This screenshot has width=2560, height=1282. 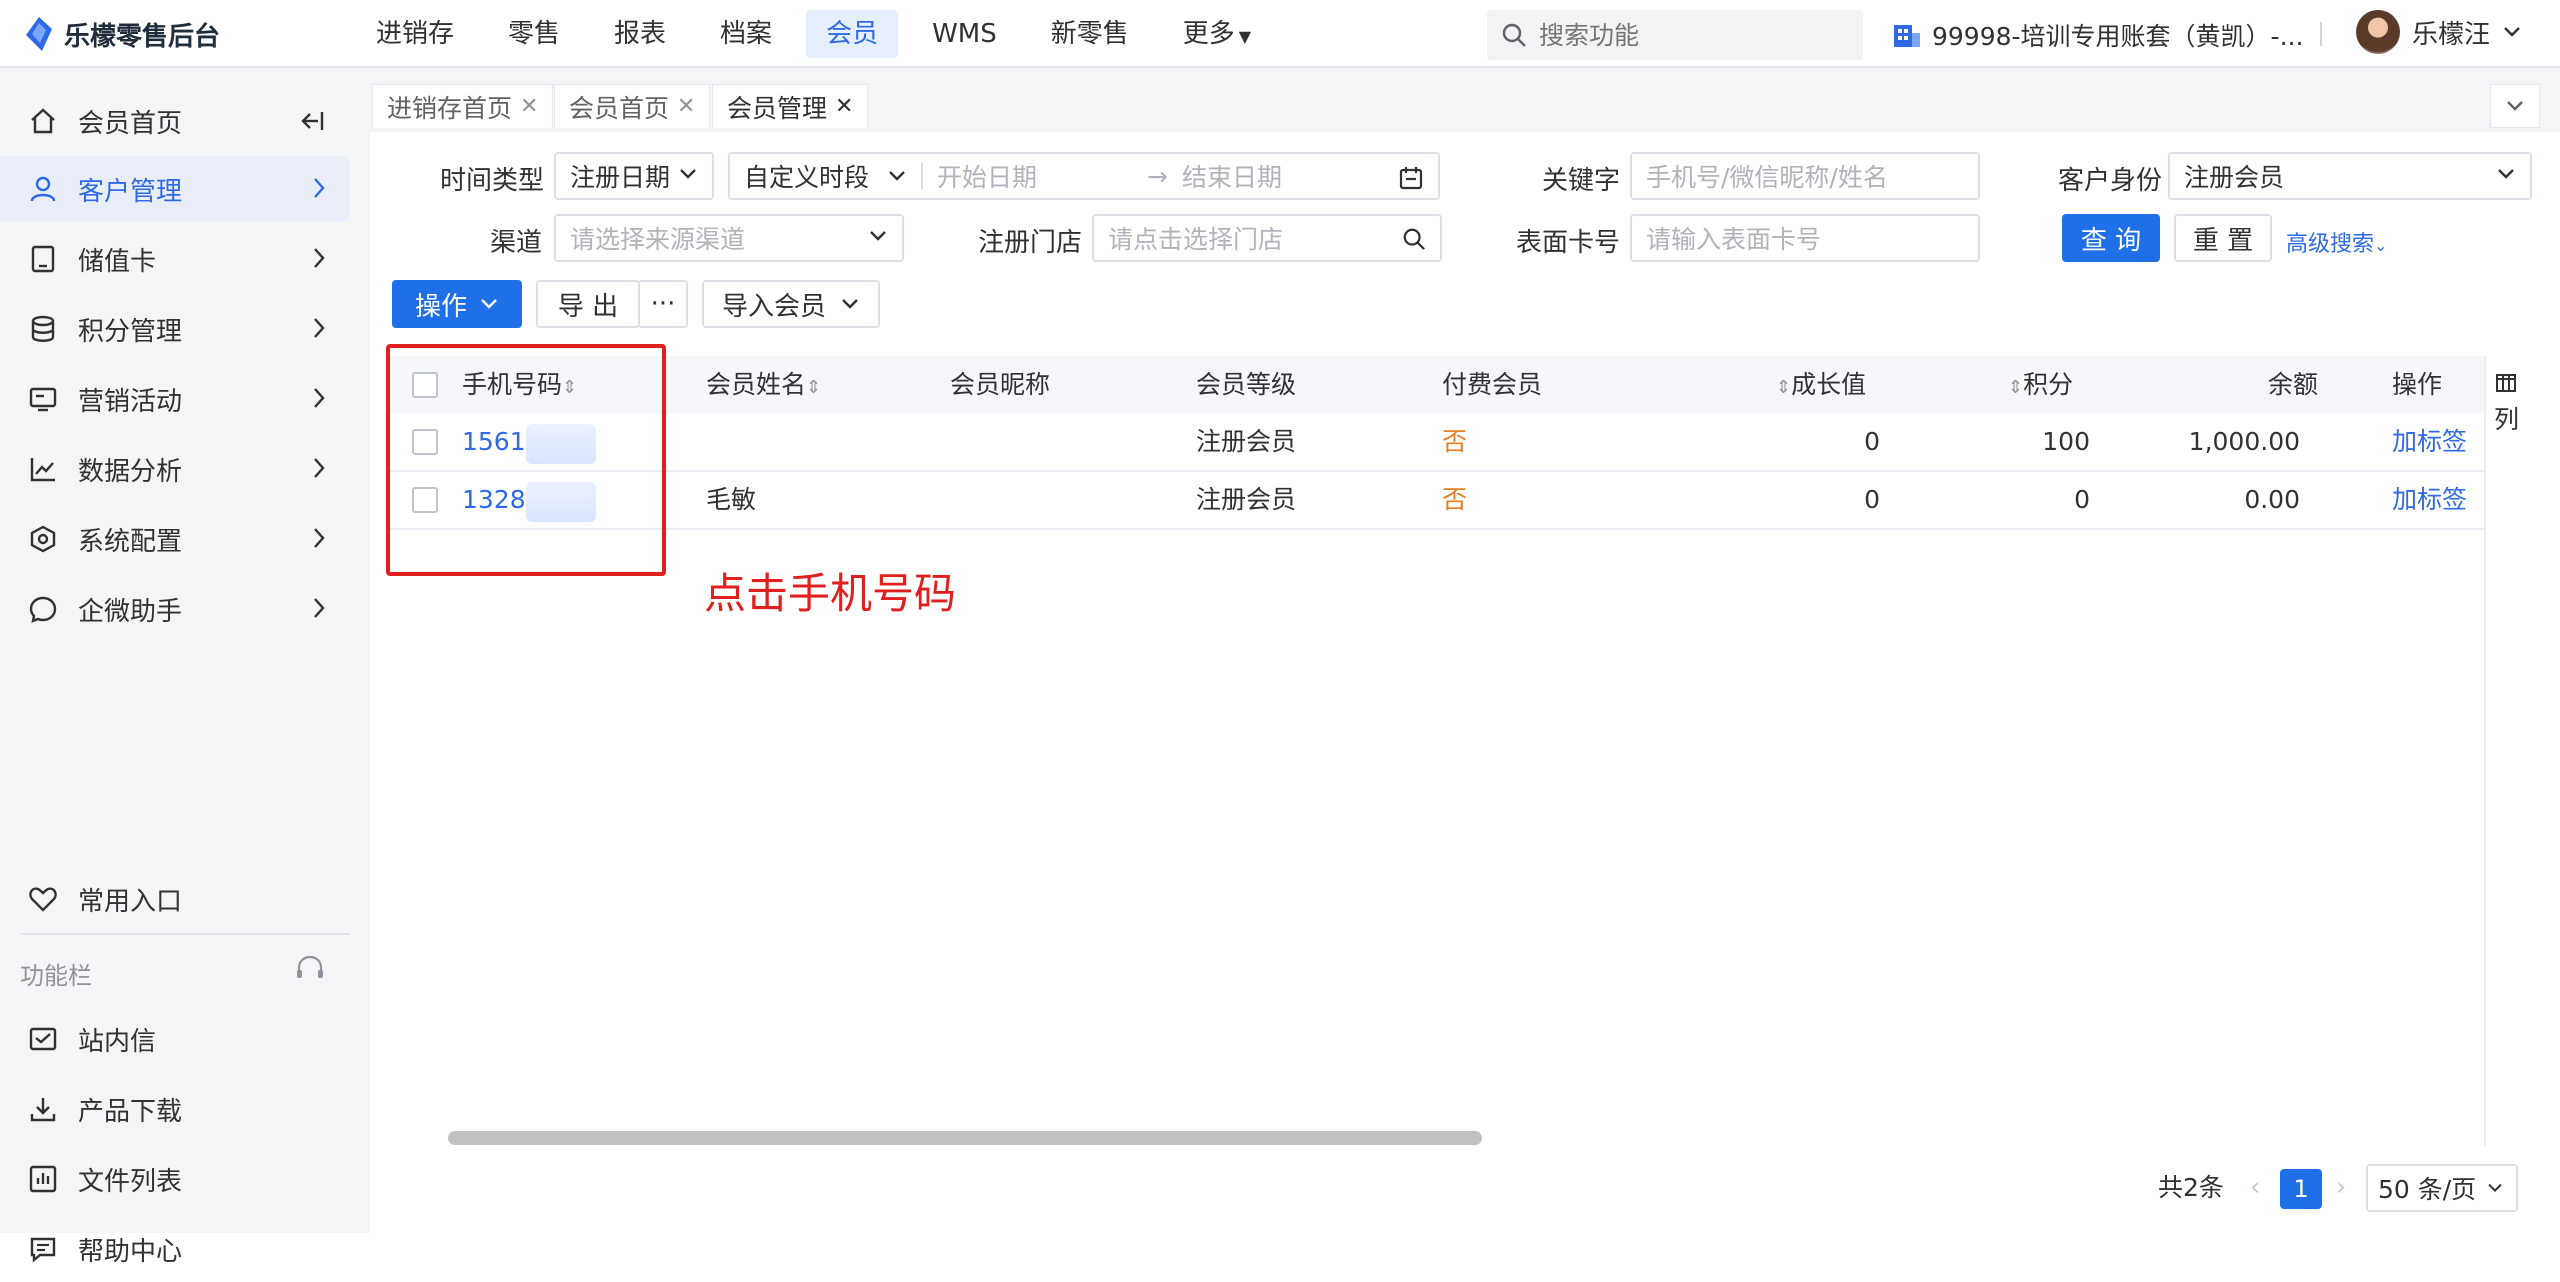 What do you see at coordinates (791, 304) in the screenshot?
I see `import-member-button: 导入会员` at bounding box center [791, 304].